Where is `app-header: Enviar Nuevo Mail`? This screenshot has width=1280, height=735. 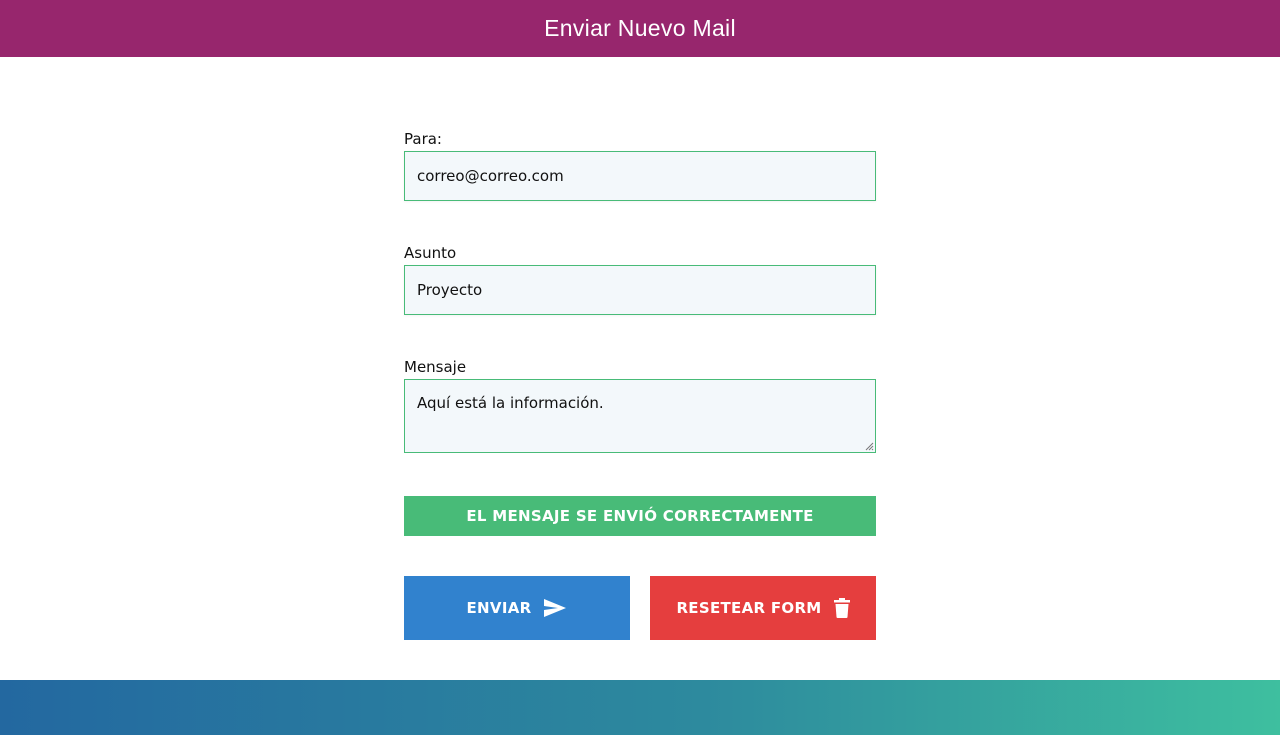
app-header: Enviar Nuevo Mail is located at coordinates (640, 28).